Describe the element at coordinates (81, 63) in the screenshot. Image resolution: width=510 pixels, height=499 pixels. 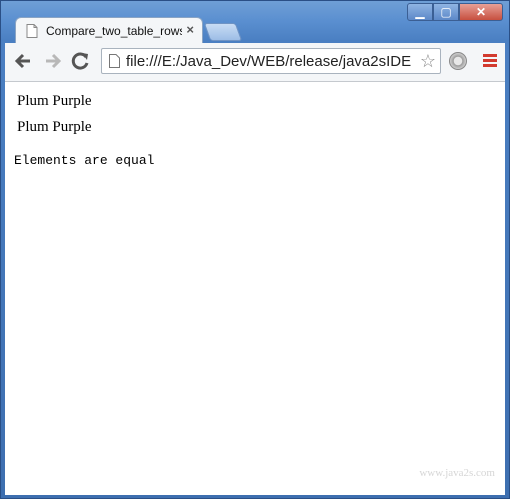
I see `reload-icon` at that location.